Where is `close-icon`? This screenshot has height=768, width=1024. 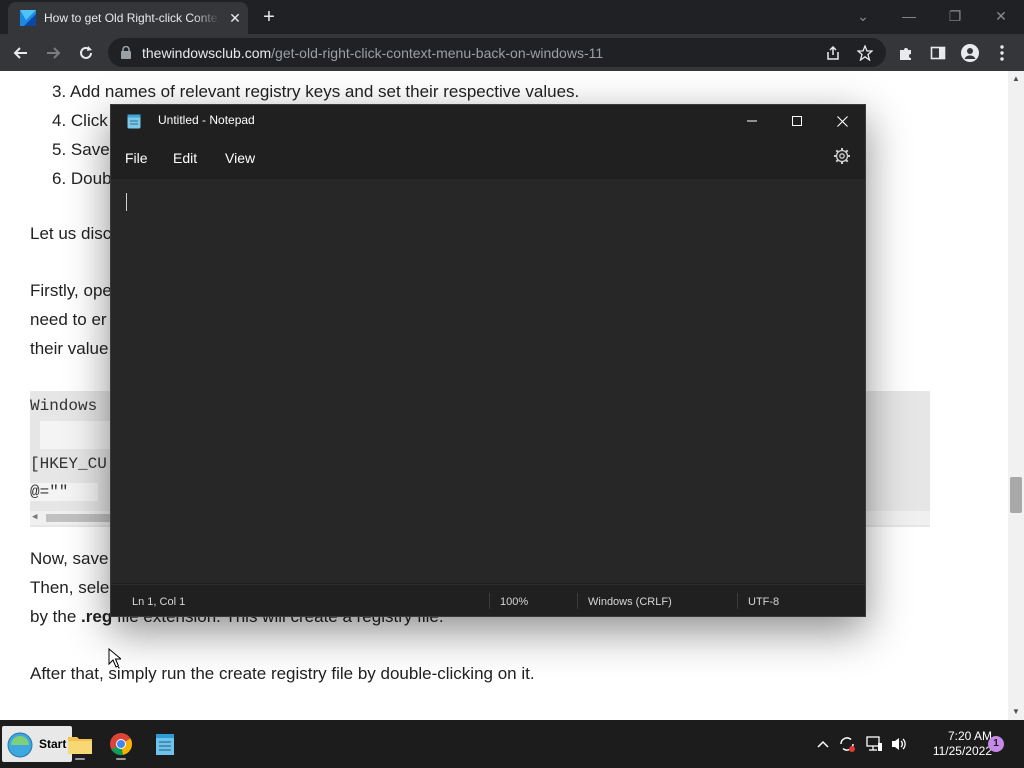
close-icon is located at coordinates (842, 121).